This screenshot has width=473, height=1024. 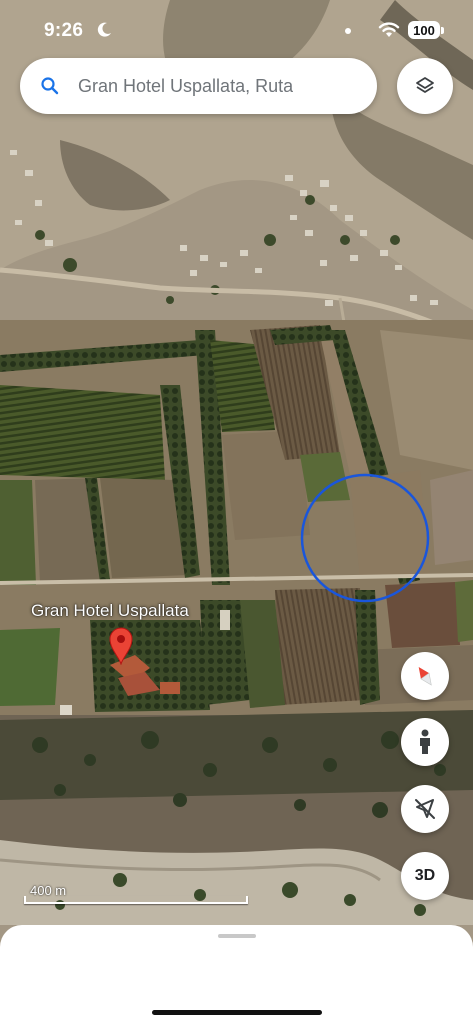 I want to click on map-scale: 400 m, so click(x=134, y=894).